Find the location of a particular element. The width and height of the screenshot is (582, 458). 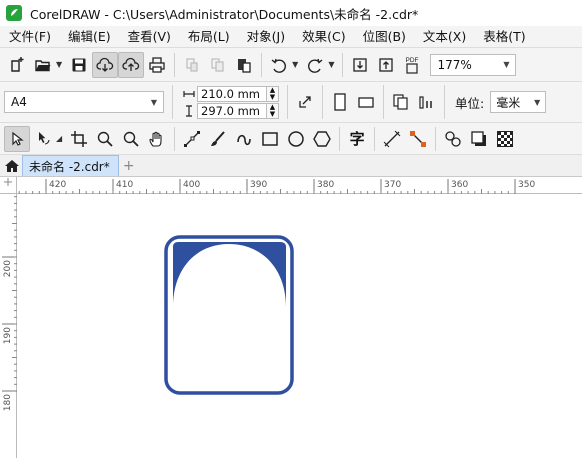

redo-button is located at coordinates (315, 65).